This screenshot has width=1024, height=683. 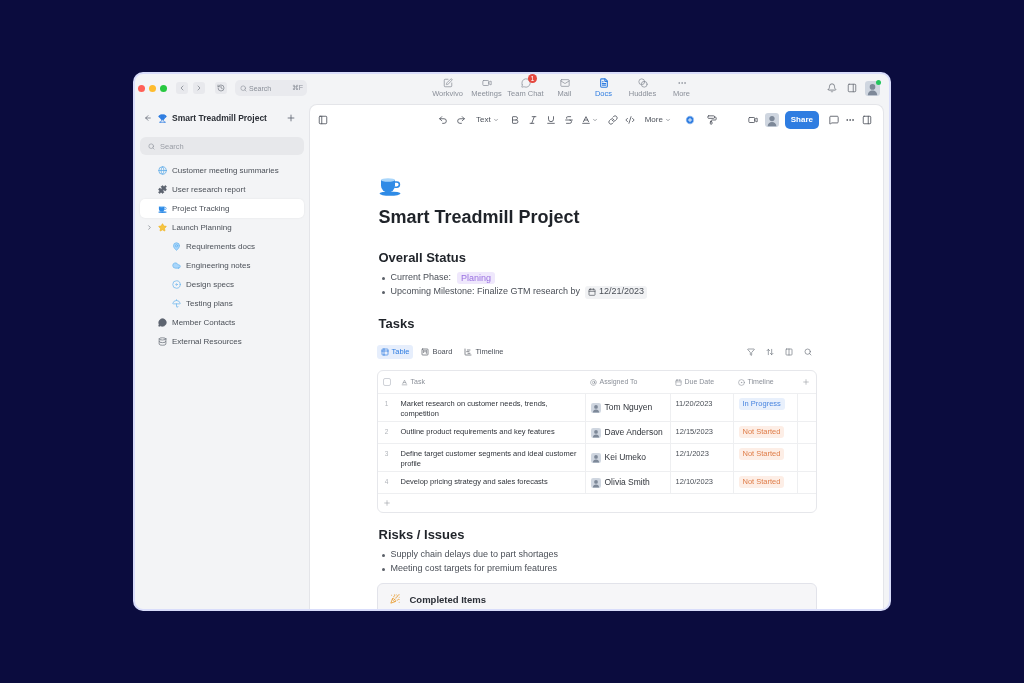 I want to click on back-icon, so click(x=182, y=88).